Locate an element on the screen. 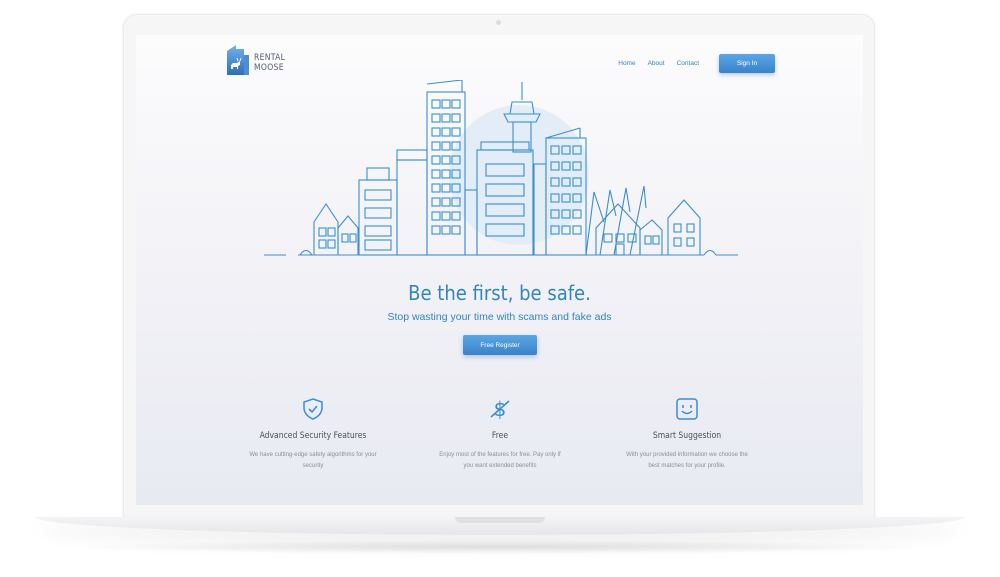 The height and width of the screenshot is (577, 1000). feature-title: Free is located at coordinates (500, 436).